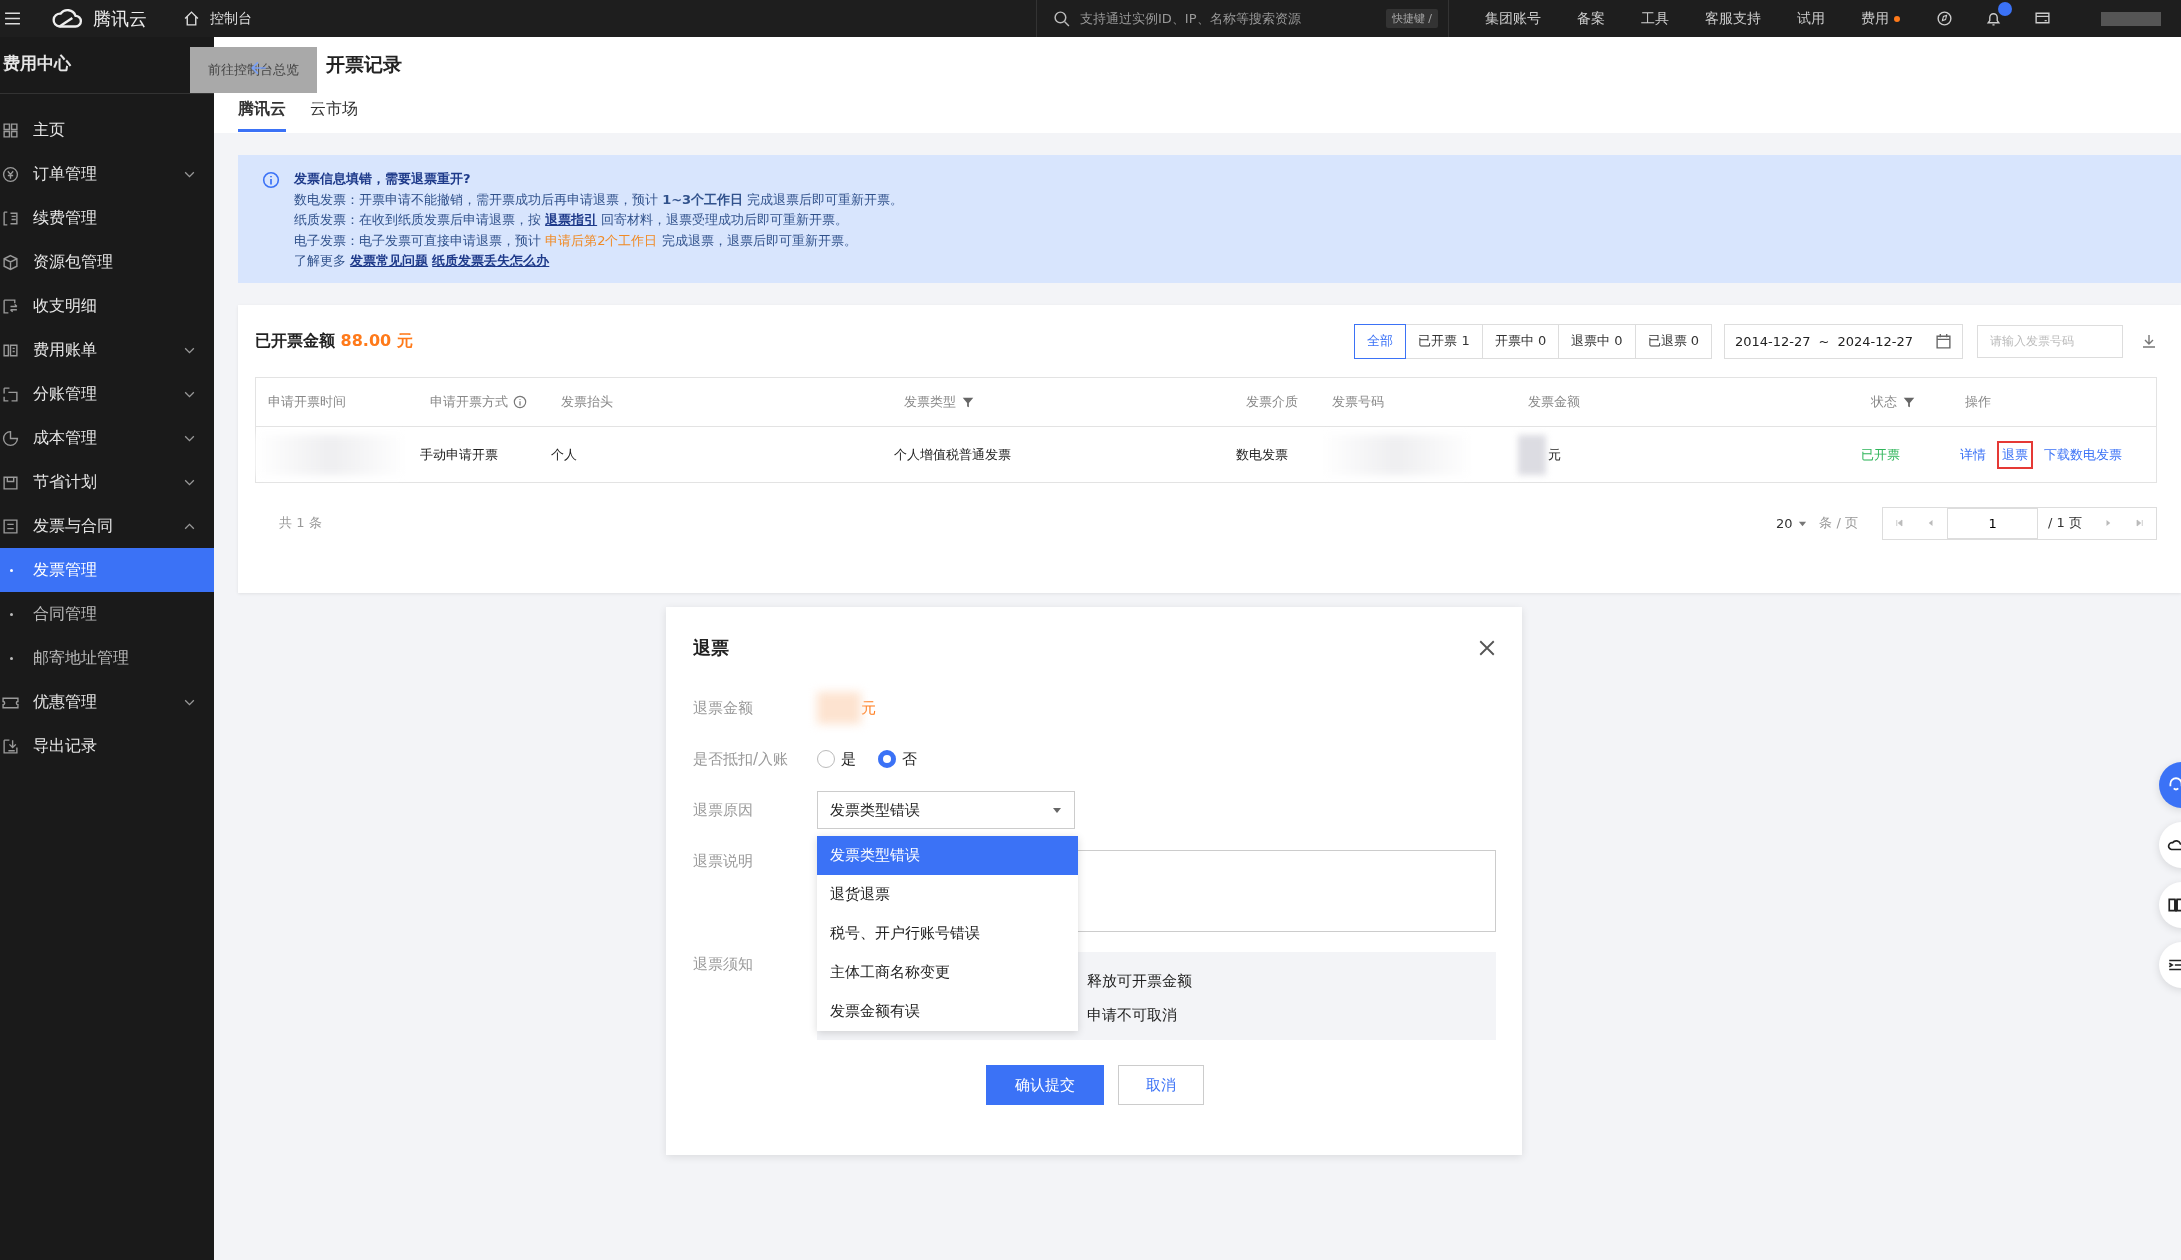 The height and width of the screenshot is (1260, 2181). What do you see at coordinates (1673, 341) in the screenshot?
I see `status-filter-button: 已退票 0` at bounding box center [1673, 341].